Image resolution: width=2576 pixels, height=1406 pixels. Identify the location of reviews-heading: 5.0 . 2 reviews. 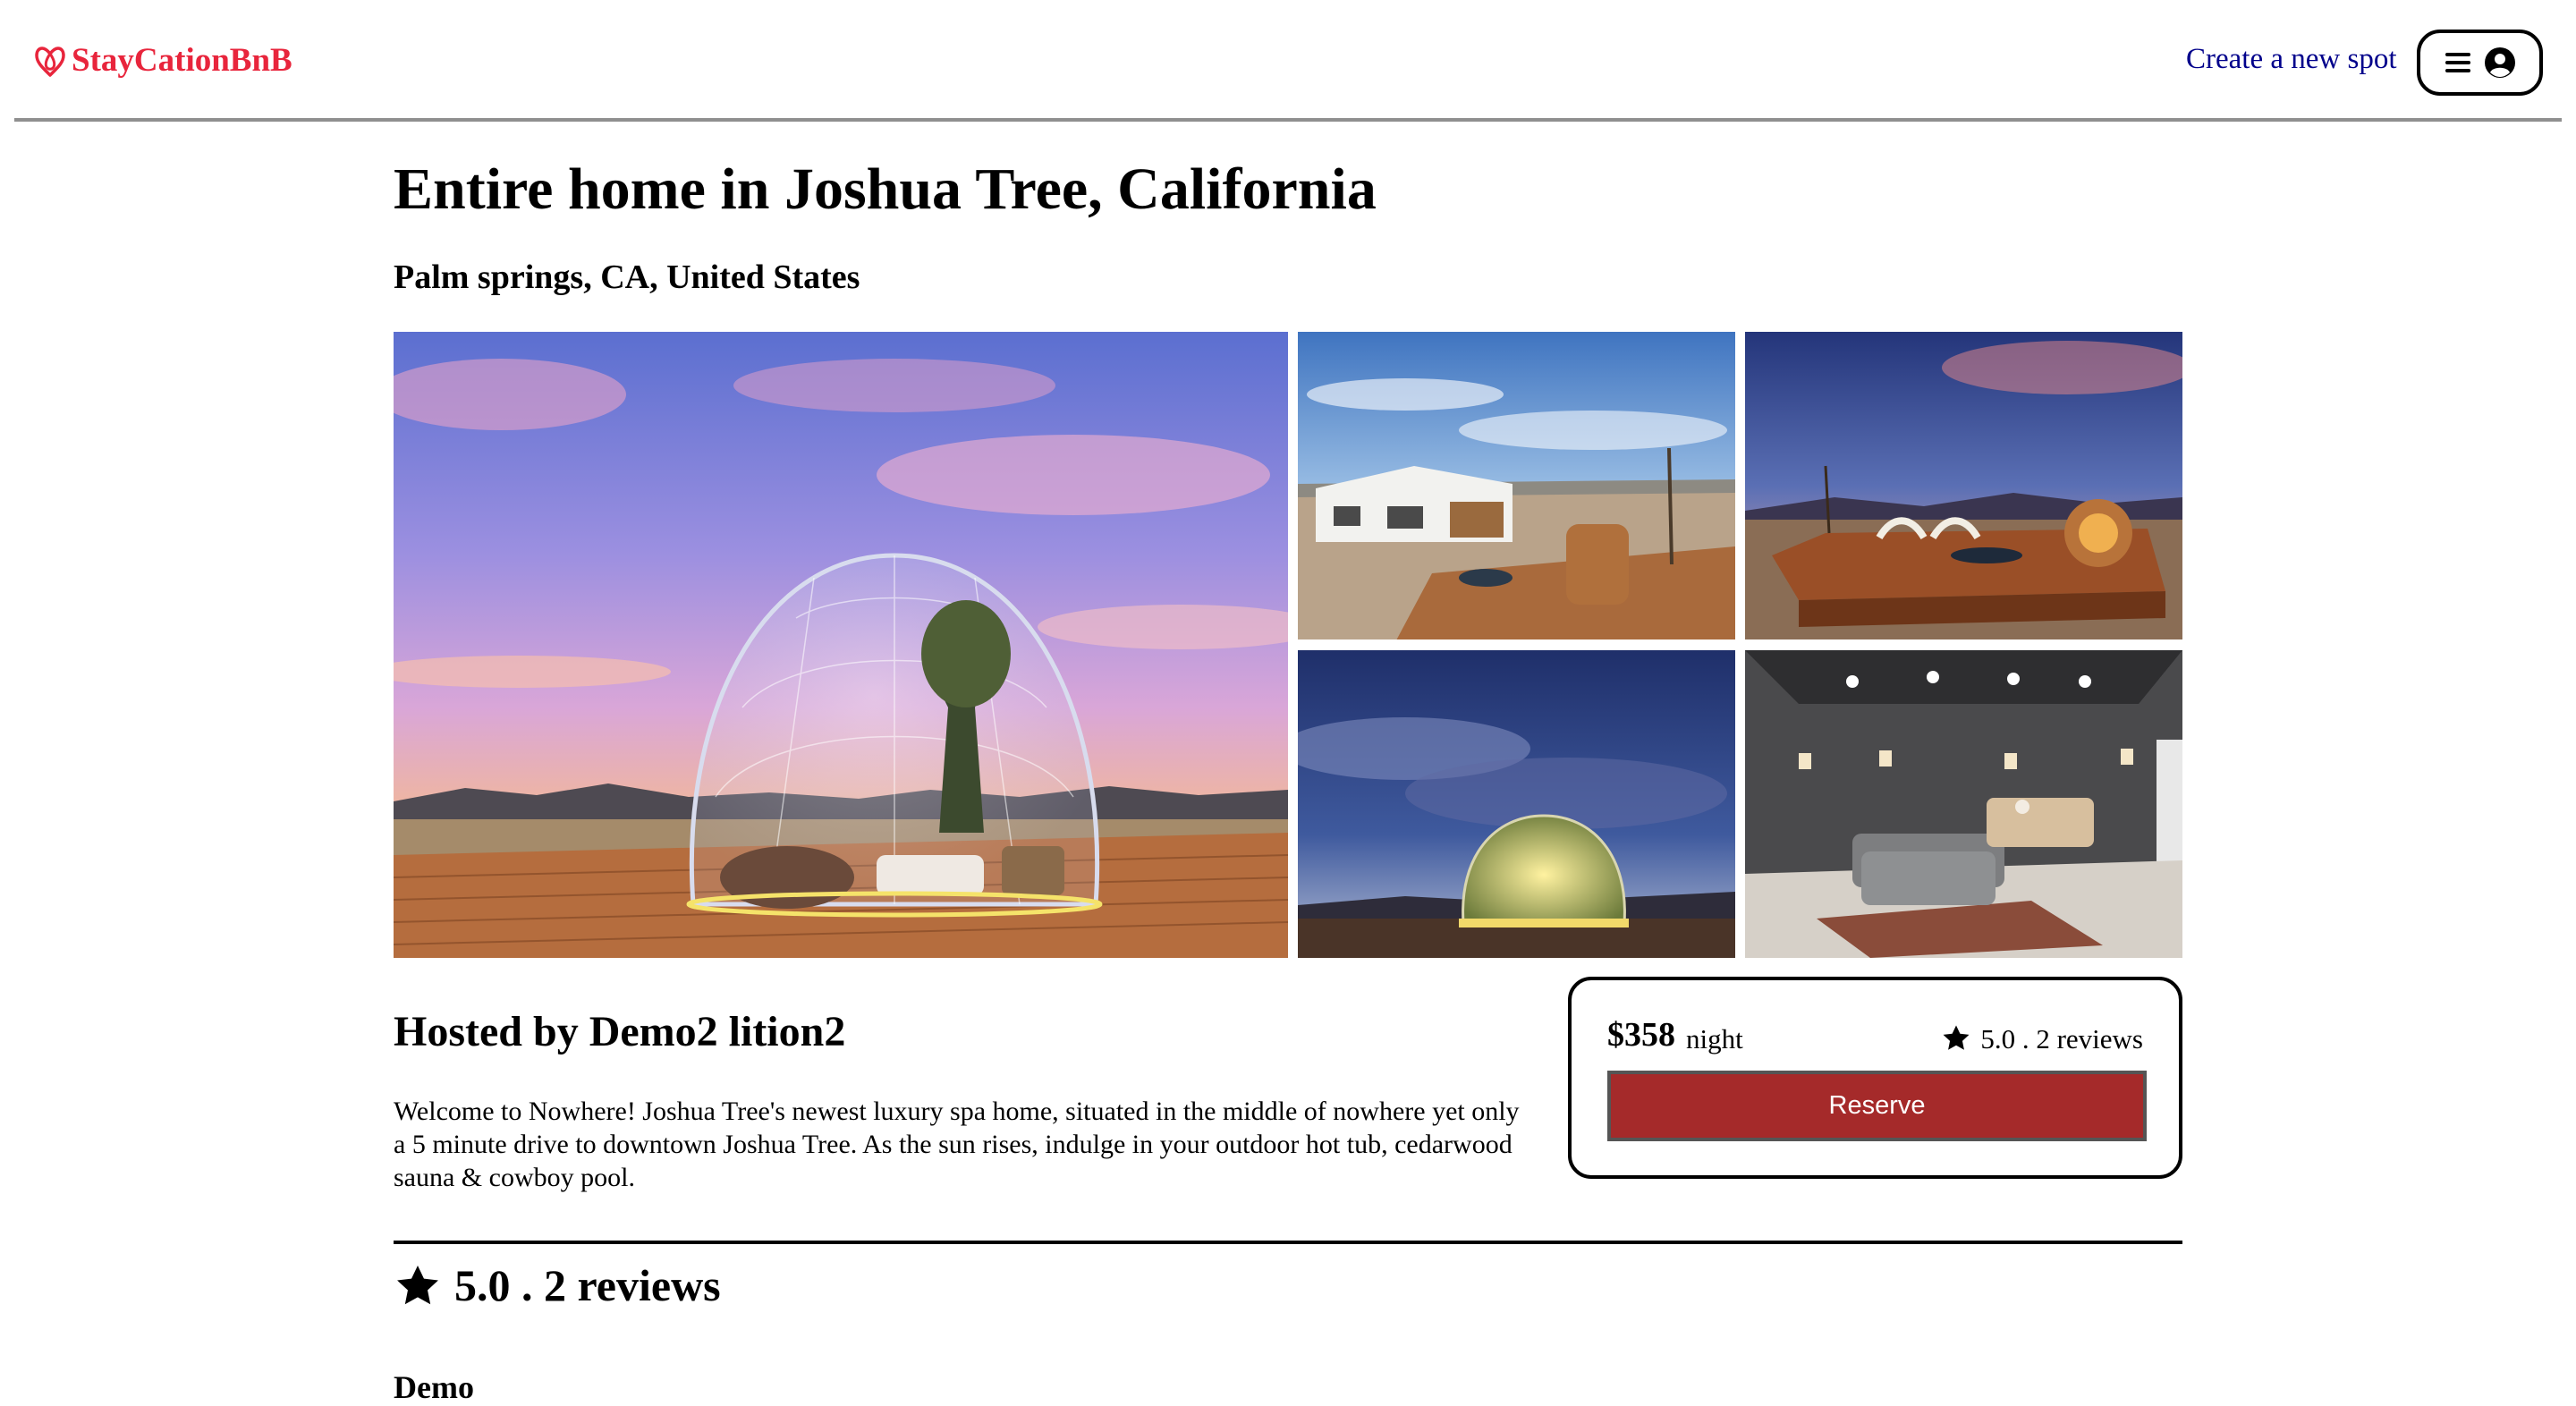
(557, 1286).